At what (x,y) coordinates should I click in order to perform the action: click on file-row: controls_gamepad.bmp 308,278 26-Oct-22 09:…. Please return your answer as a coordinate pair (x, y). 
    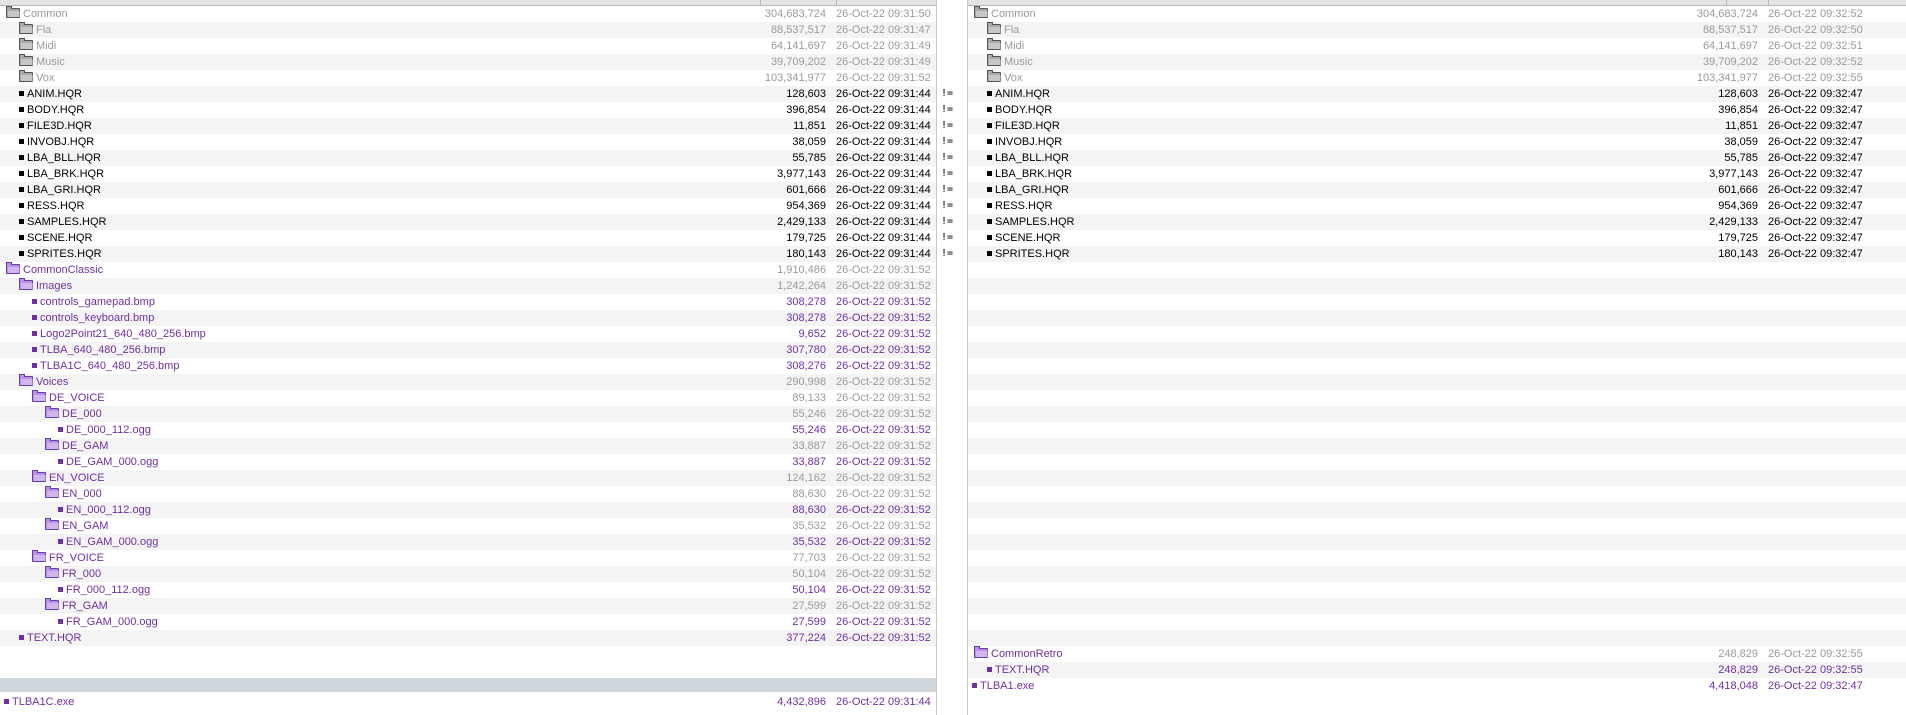
    Looking at the image, I should click on (468, 302).